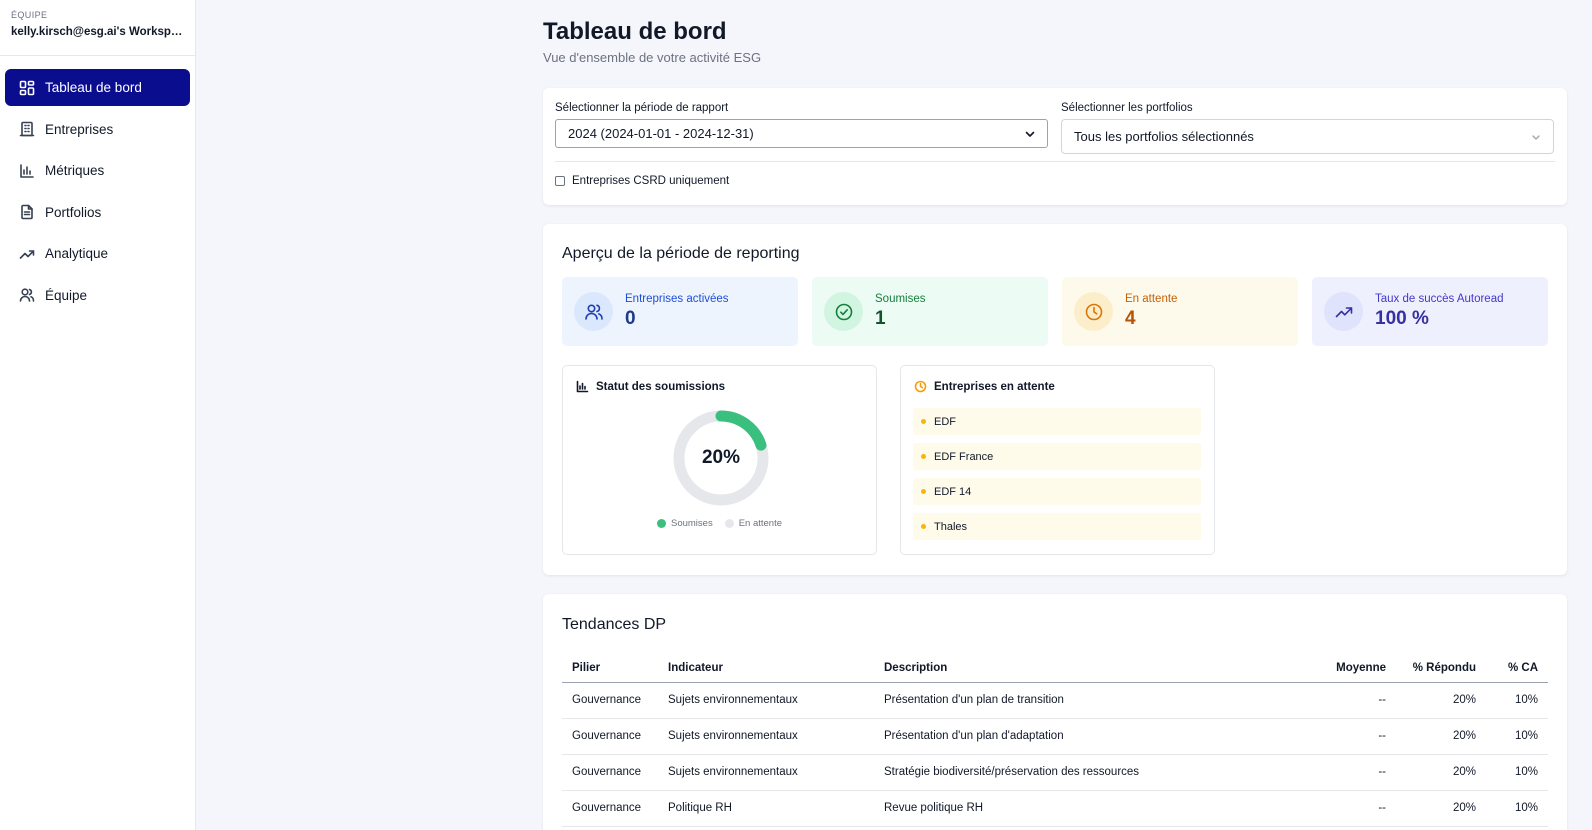 This screenshot has height=830, width=1592. I want to click on team-caption: ÉQUIPE, so click(29, 15).